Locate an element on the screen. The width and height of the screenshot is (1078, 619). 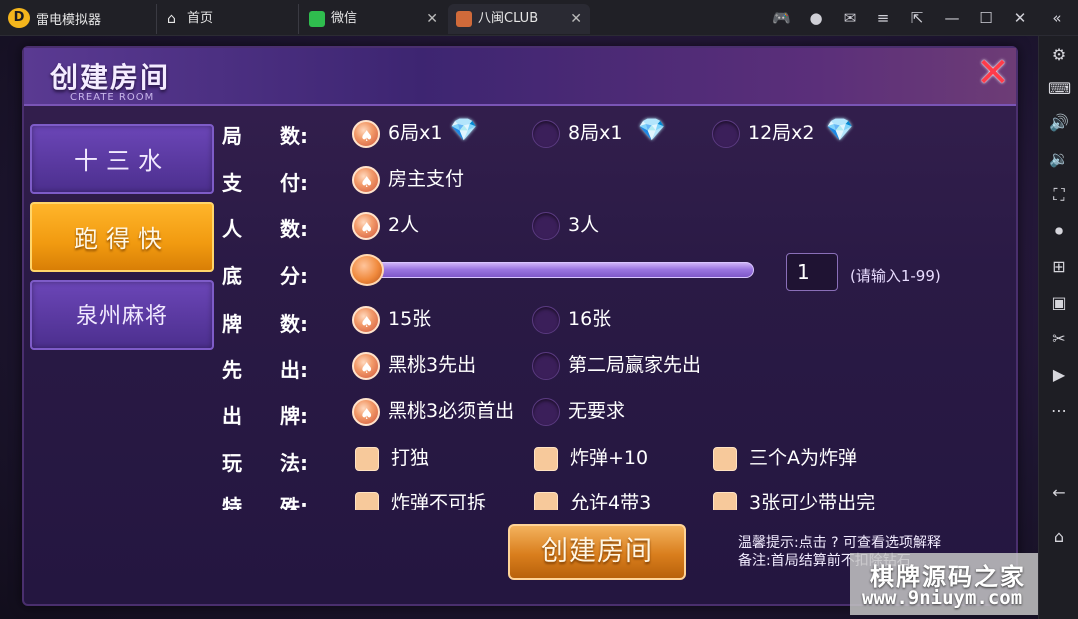
option-cards-15: 15张 is located at coordinates (412, 320).